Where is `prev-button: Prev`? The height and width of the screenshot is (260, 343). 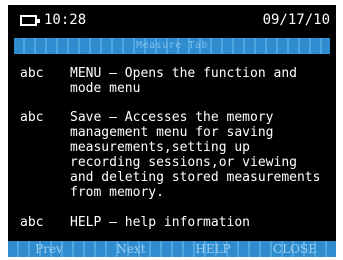
prev-button: Prev is located at coordinates (49, 249).